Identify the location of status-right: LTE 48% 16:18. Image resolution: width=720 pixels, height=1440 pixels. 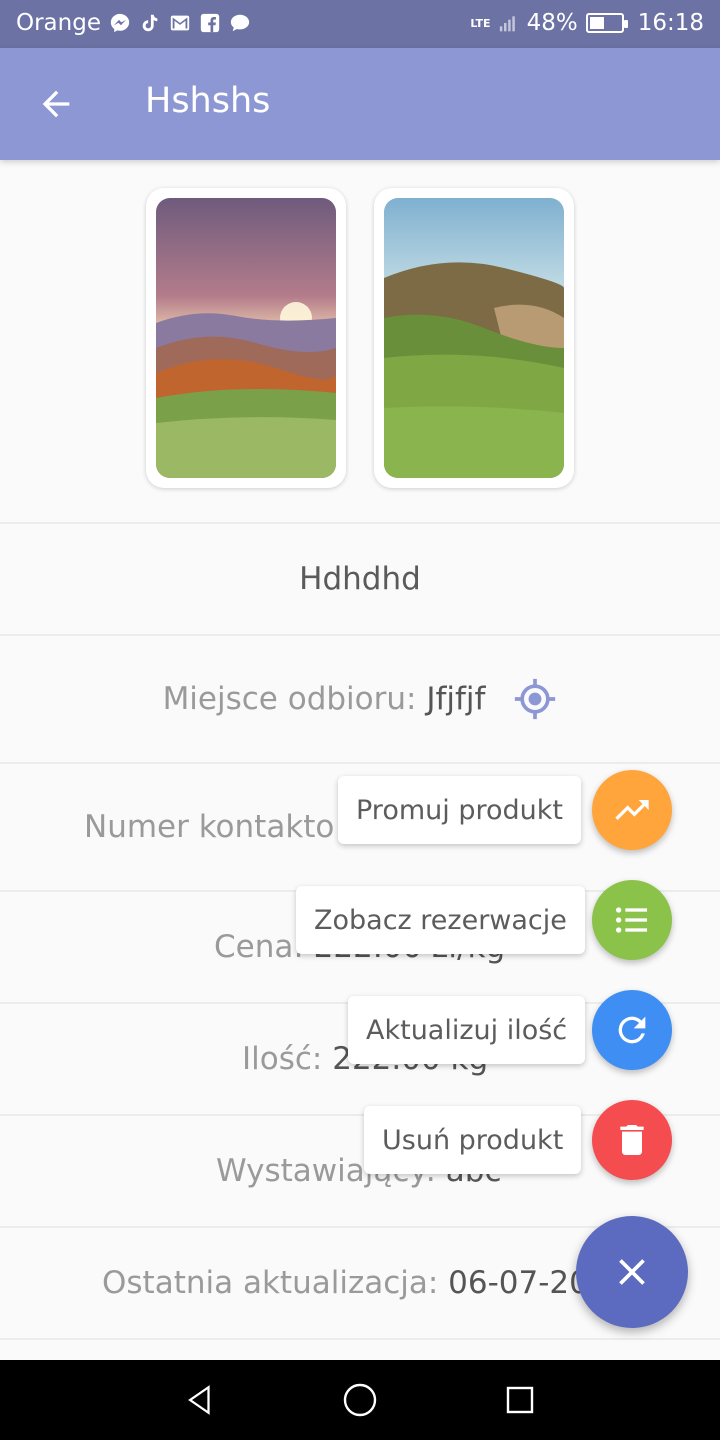
(587, 23).